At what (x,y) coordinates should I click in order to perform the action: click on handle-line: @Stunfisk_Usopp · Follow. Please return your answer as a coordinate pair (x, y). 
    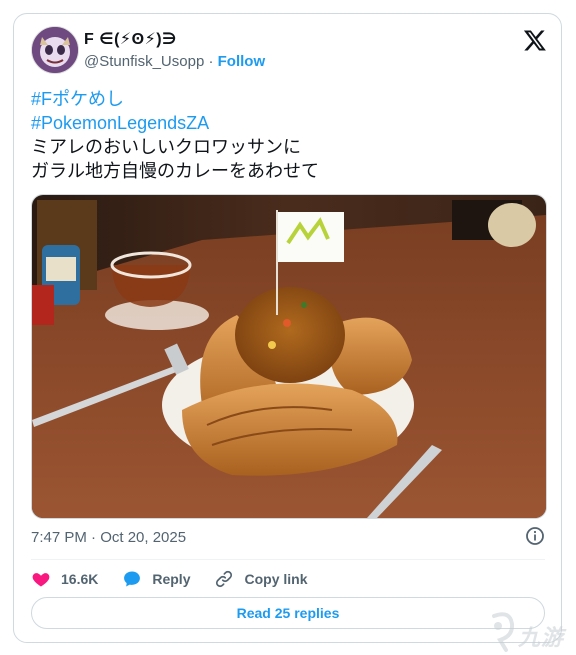
    Looking at the image, I should click on (174, 61).